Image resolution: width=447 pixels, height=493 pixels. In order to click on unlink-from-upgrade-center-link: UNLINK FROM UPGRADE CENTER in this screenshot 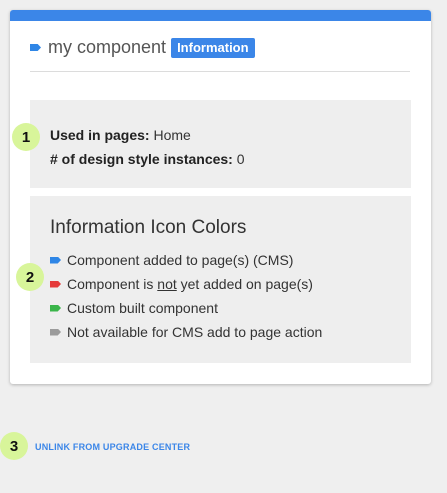, I will do `click(112, 447)`.